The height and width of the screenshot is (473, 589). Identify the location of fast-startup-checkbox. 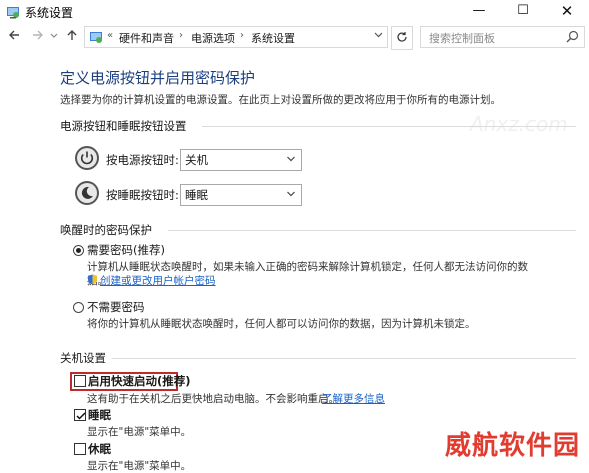
(80, 381).